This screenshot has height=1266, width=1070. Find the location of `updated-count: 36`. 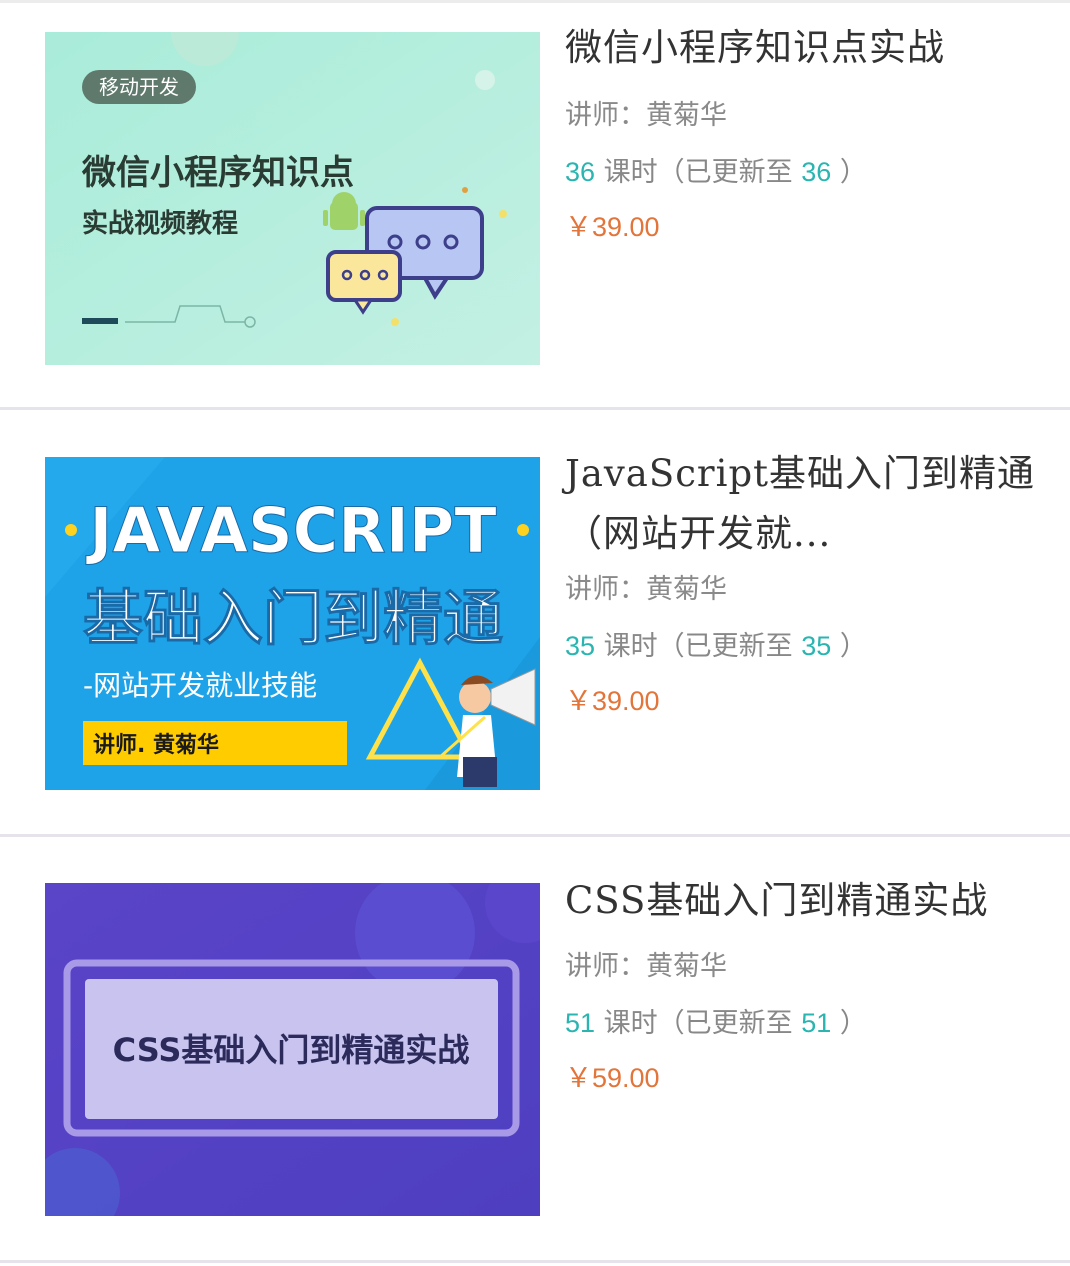

updated-count: 36 is located at coordinates (816, 172).